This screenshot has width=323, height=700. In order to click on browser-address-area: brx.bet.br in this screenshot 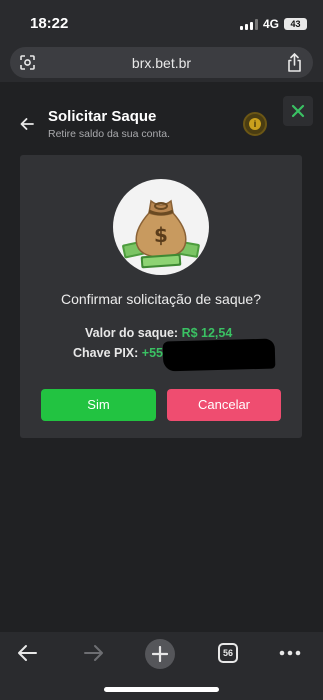, I will do `click(161, 64)`.